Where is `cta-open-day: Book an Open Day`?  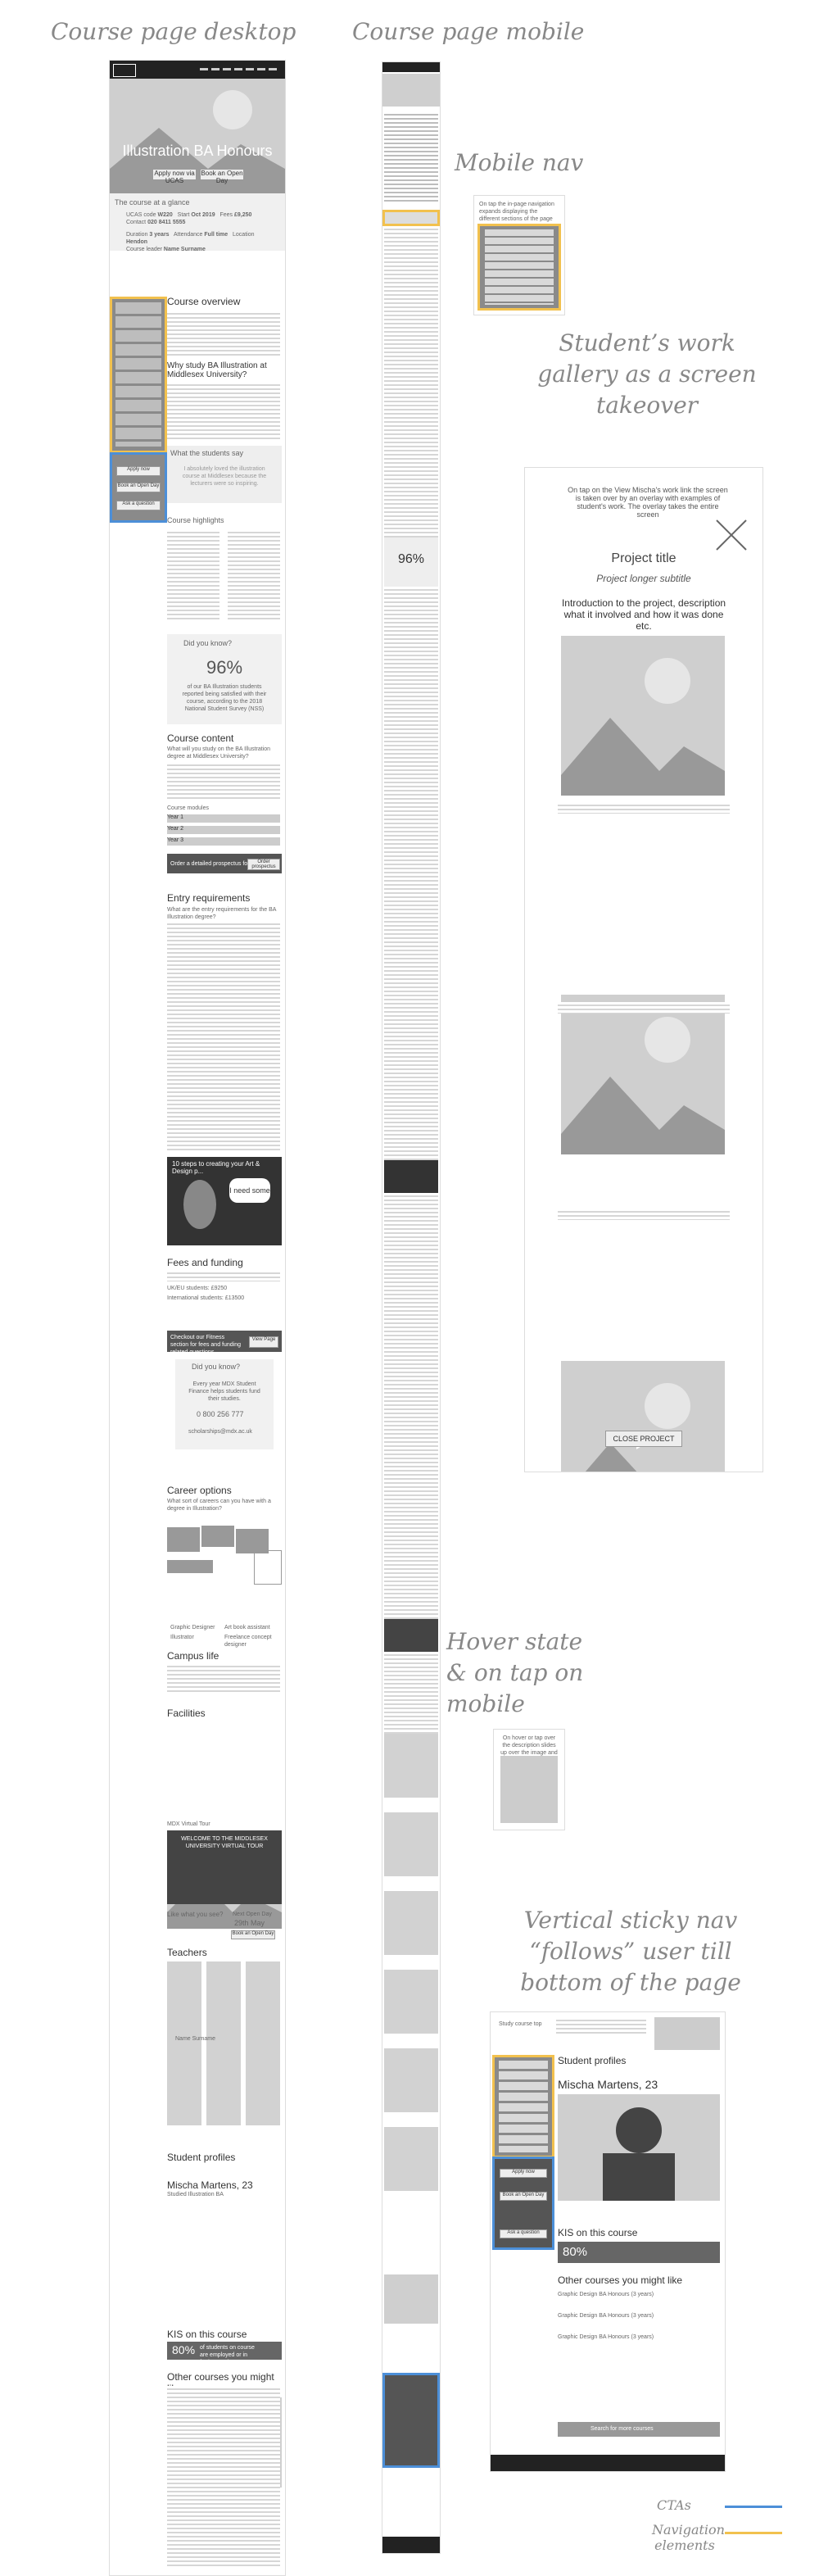 cta-open-day: Book an Open Day is located at coordinates (138, 487).